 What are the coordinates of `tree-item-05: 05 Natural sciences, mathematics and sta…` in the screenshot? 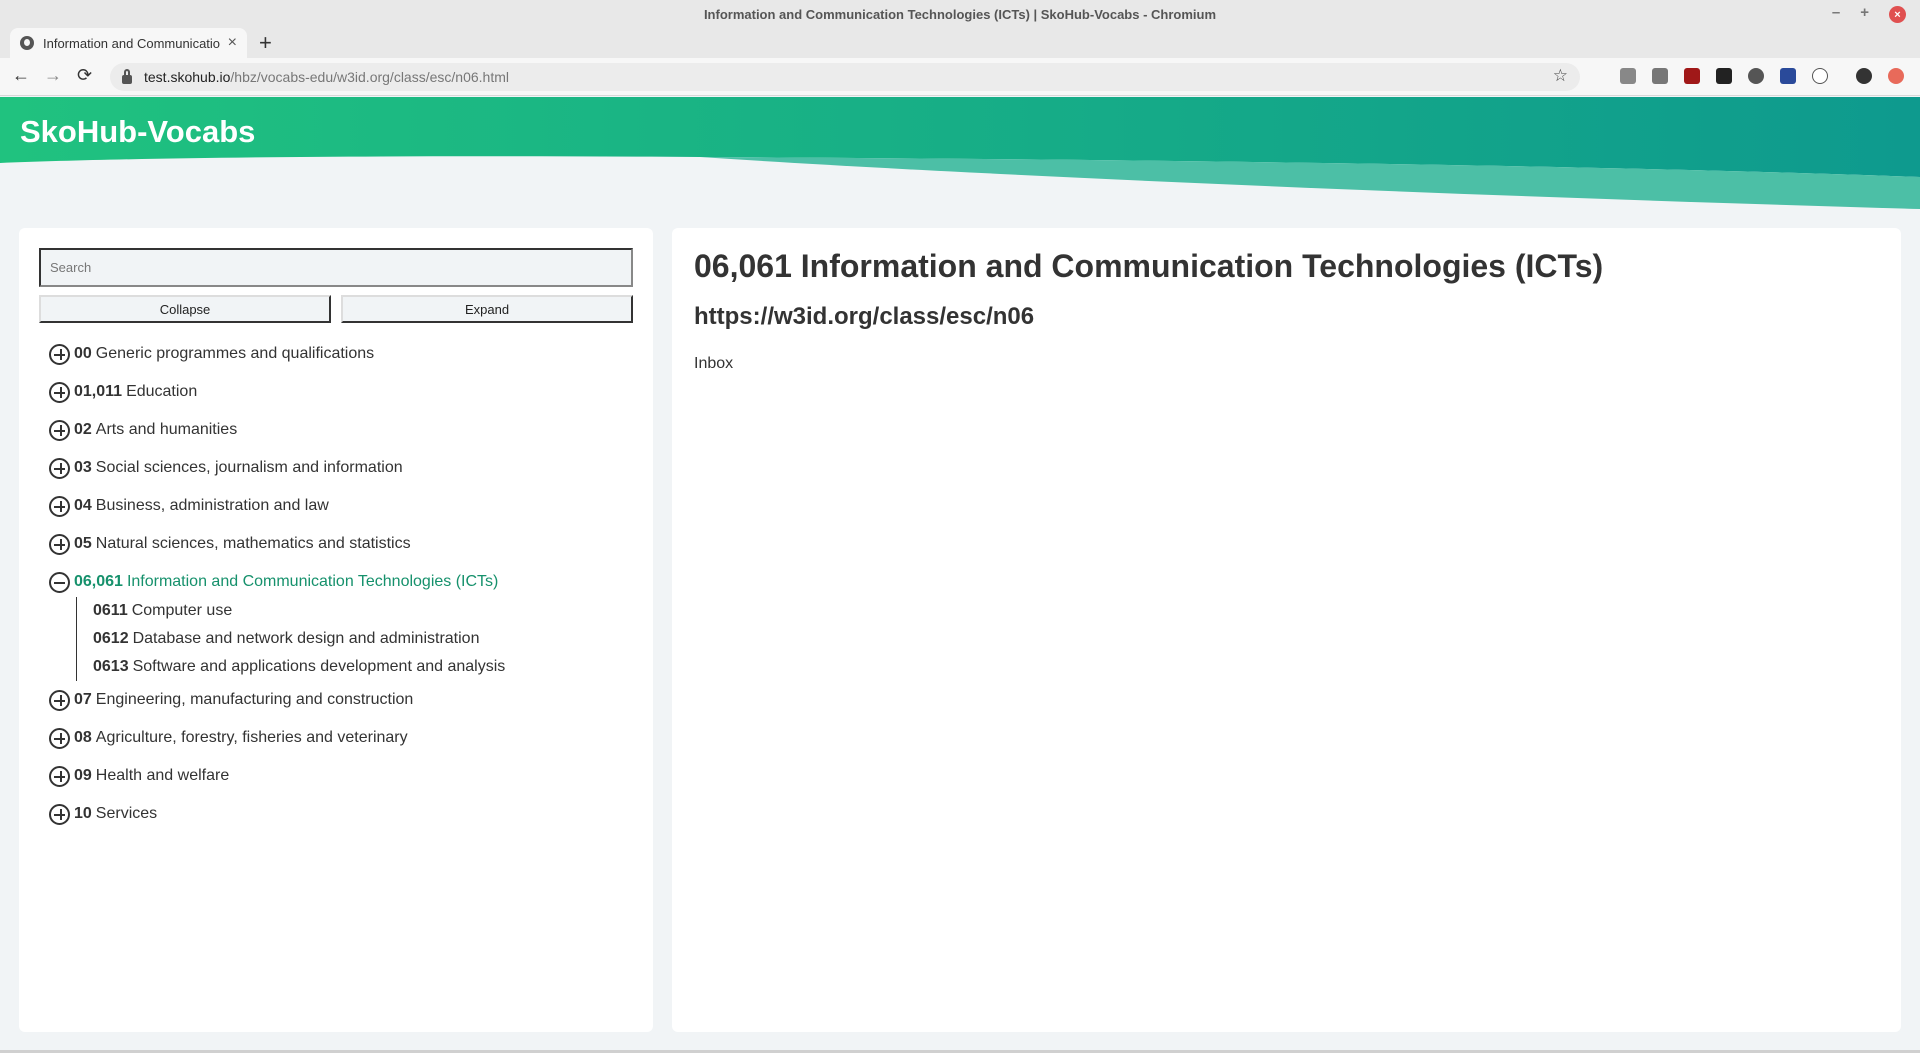 It's located at (336, 544).